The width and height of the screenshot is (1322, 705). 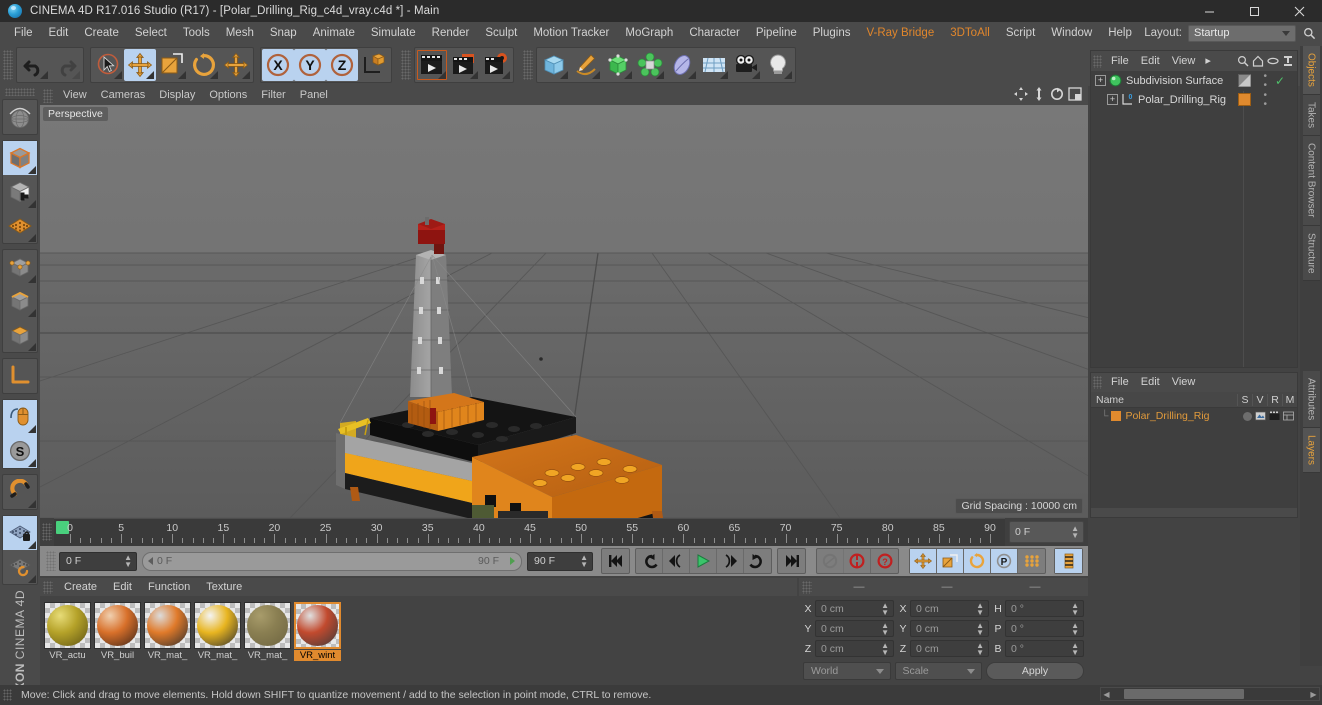 I want to click on position-z-input: 0 cm ▲ ▼, so click(x=854, y=648).